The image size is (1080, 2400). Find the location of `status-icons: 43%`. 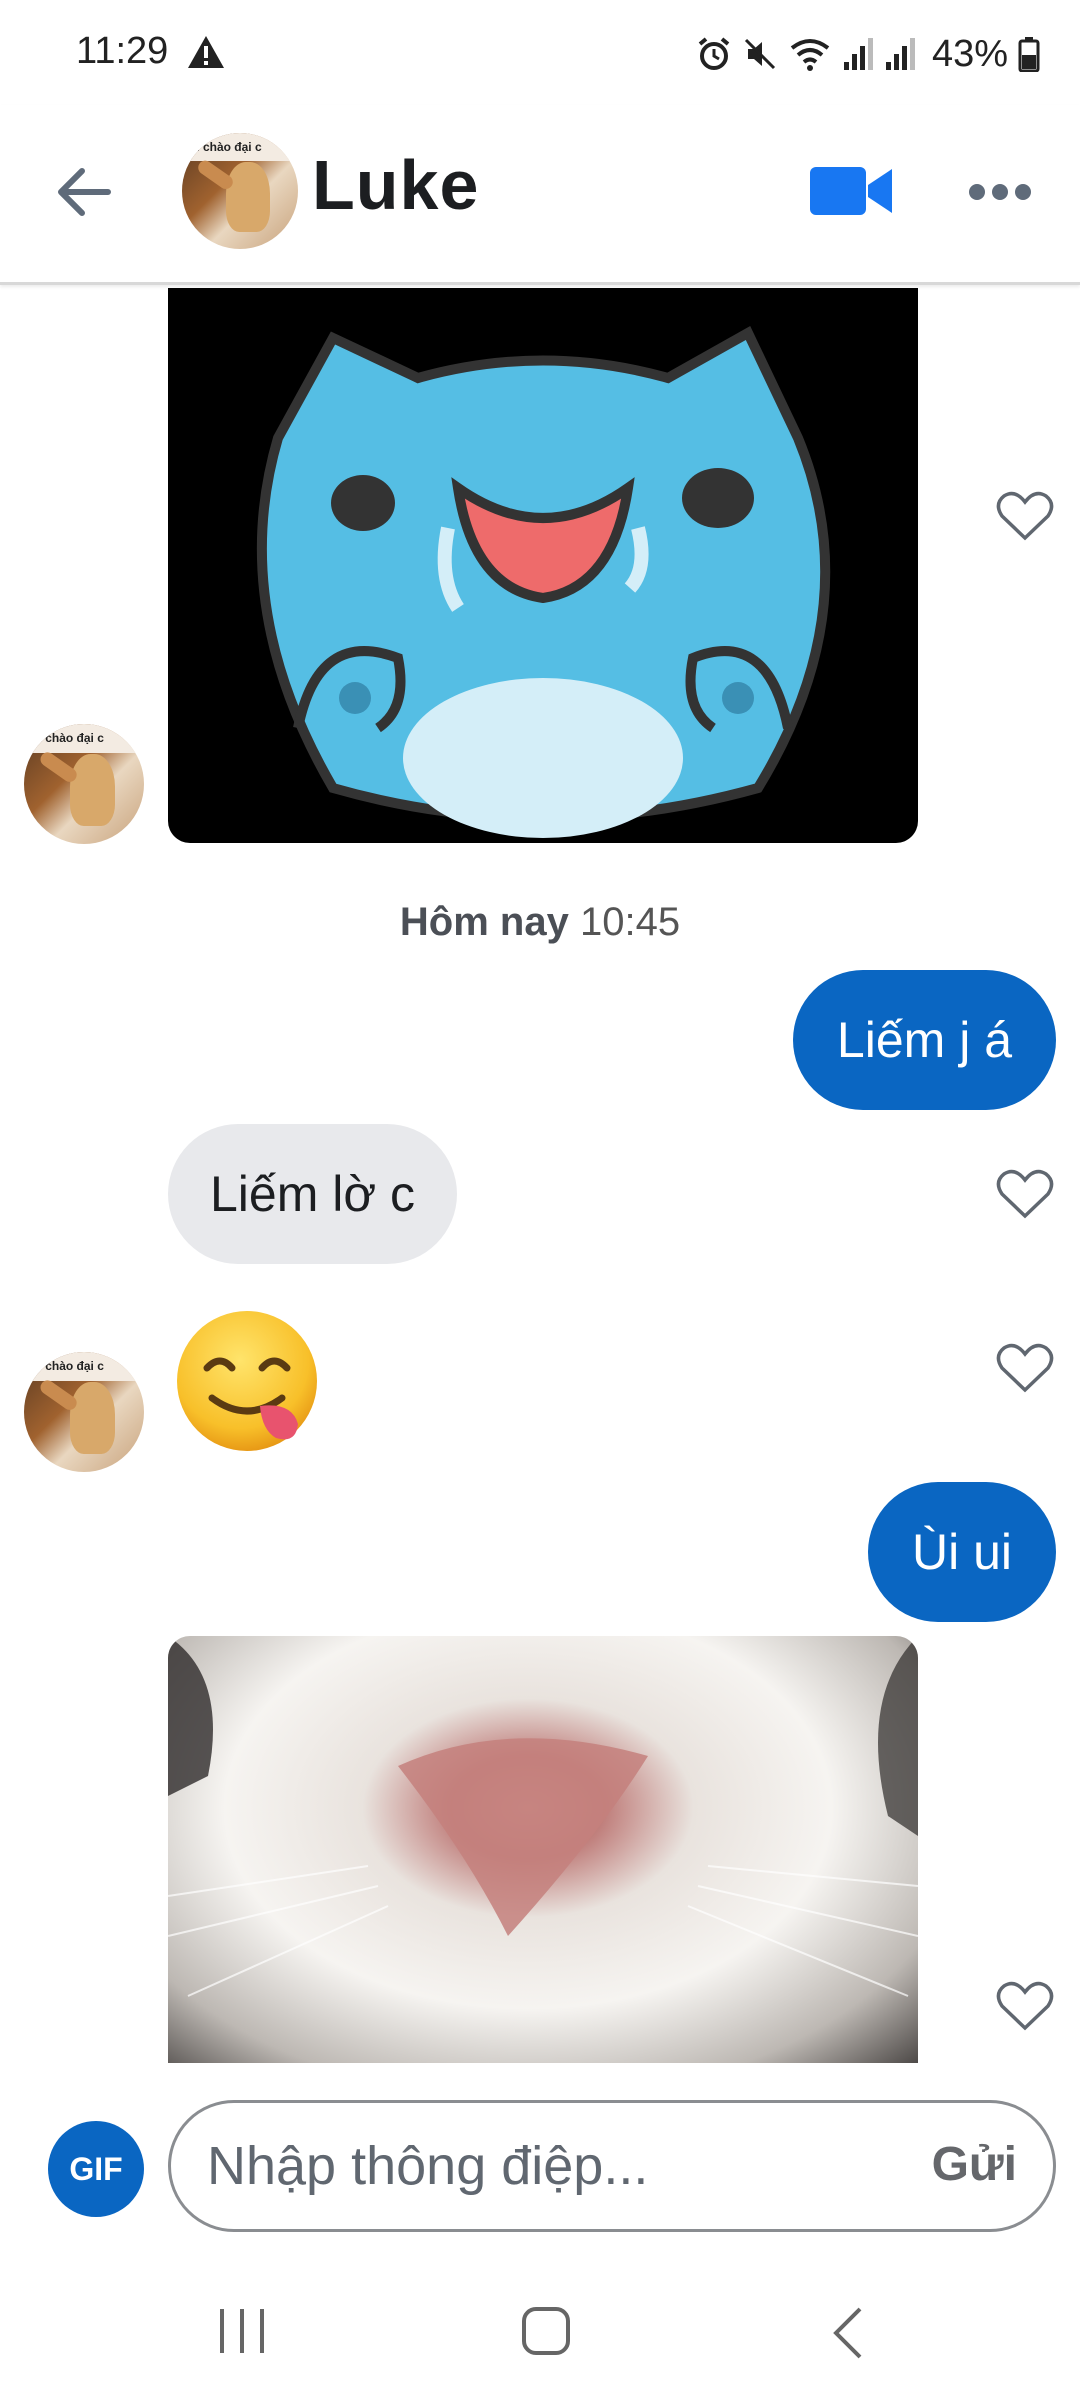

status-icons: 43% is located at coordinates (868, 54).